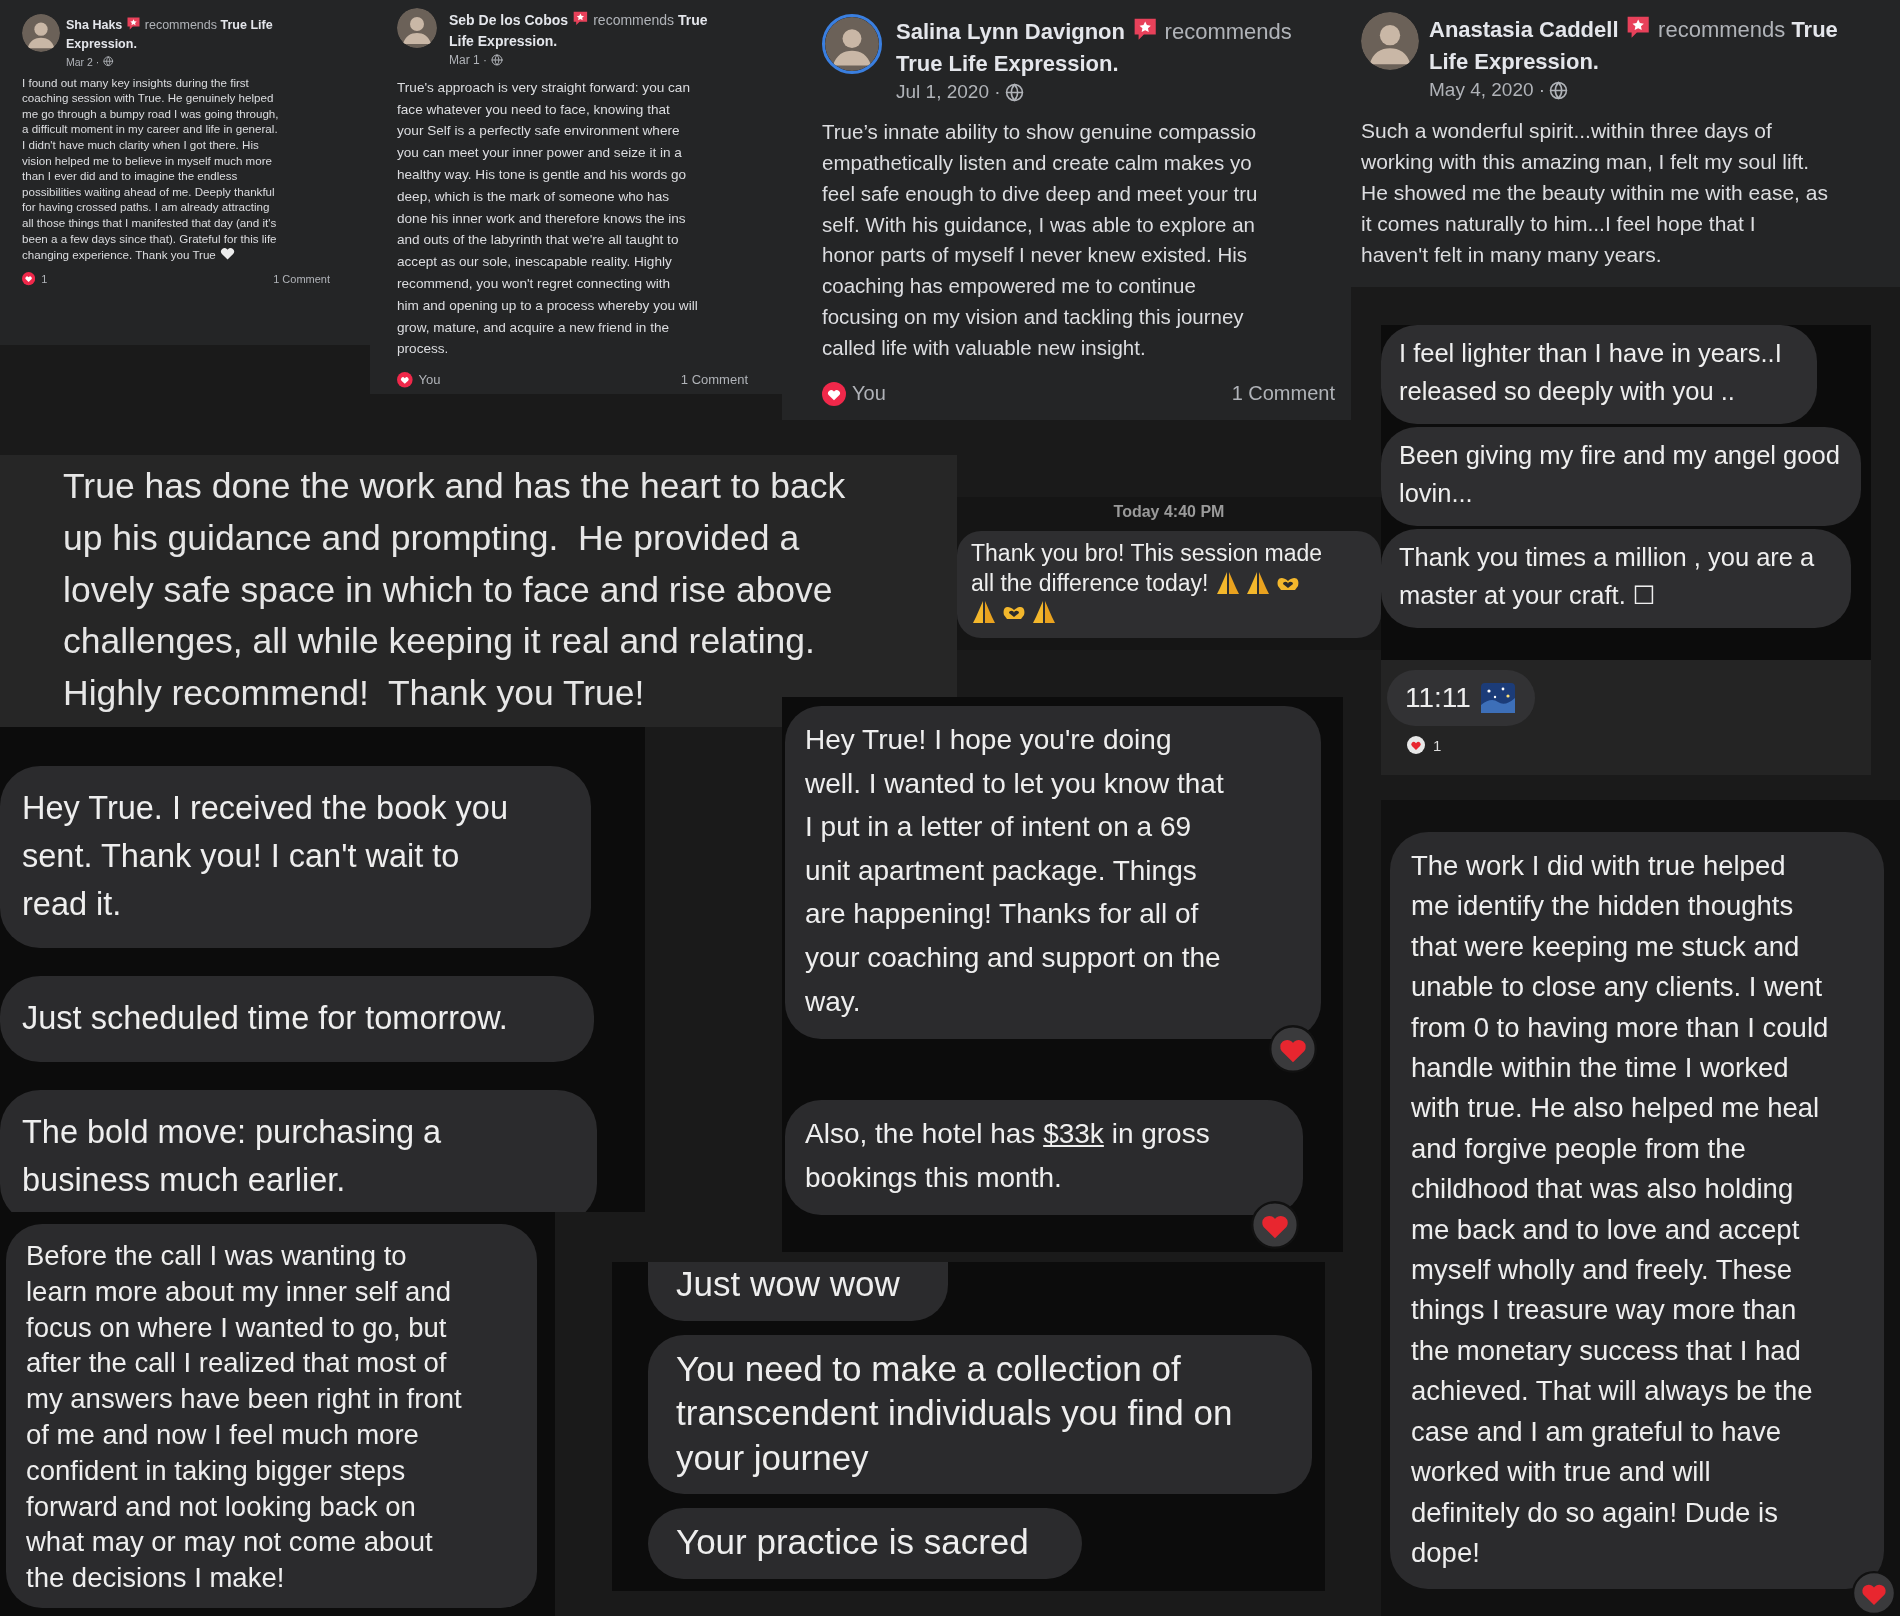  What do you see at coordinates (1007, 1155) in the screenshot?
I see `message-text: Also, the hotel has $33k in gross bookings this month.` at bounding box center [1007, 1155].